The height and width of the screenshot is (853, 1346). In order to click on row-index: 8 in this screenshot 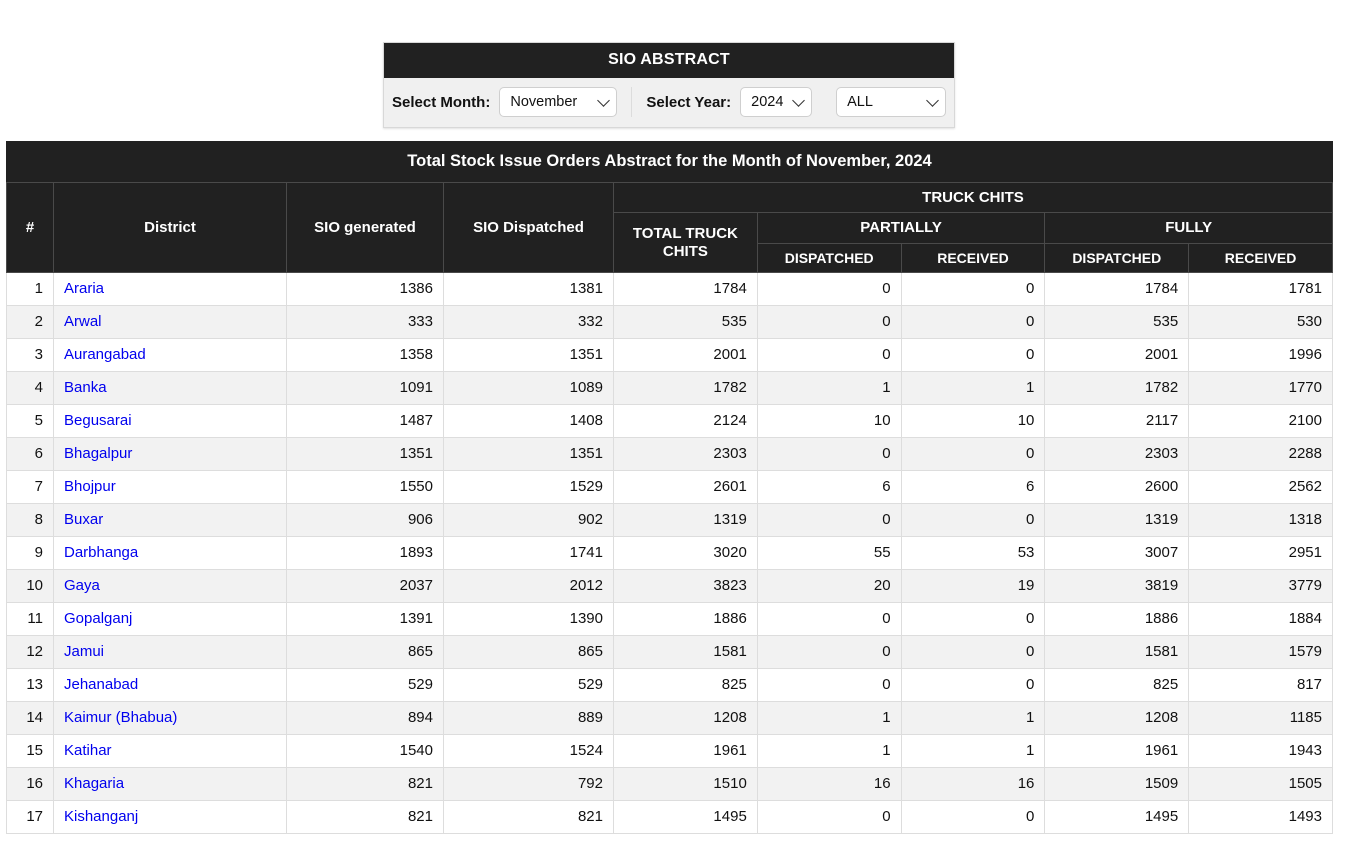, I will do `click(30, 519)`.